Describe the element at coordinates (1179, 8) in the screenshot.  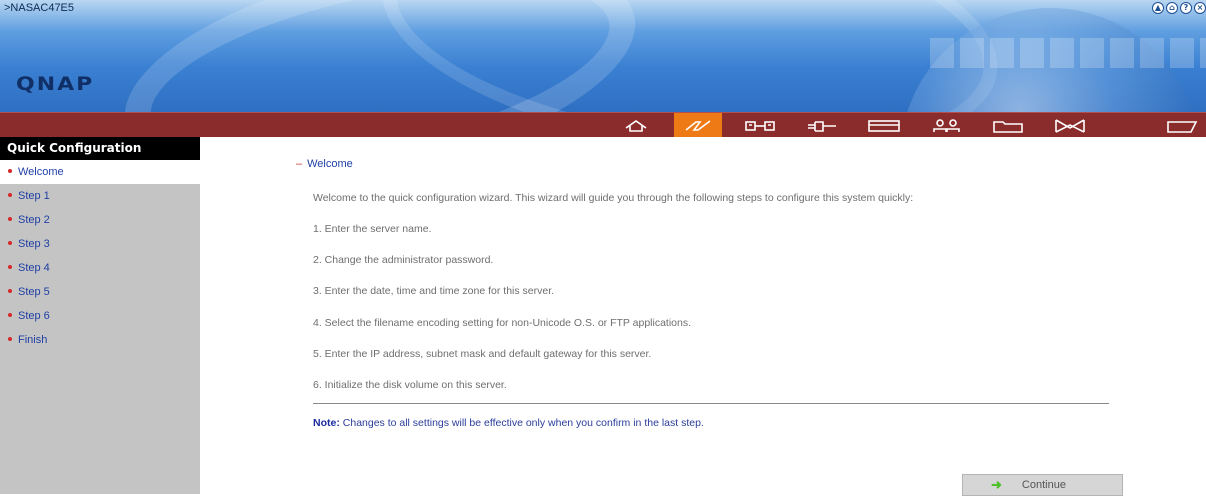
I see `top-icon-group: ▲ ⌂ ? ×` at that location.